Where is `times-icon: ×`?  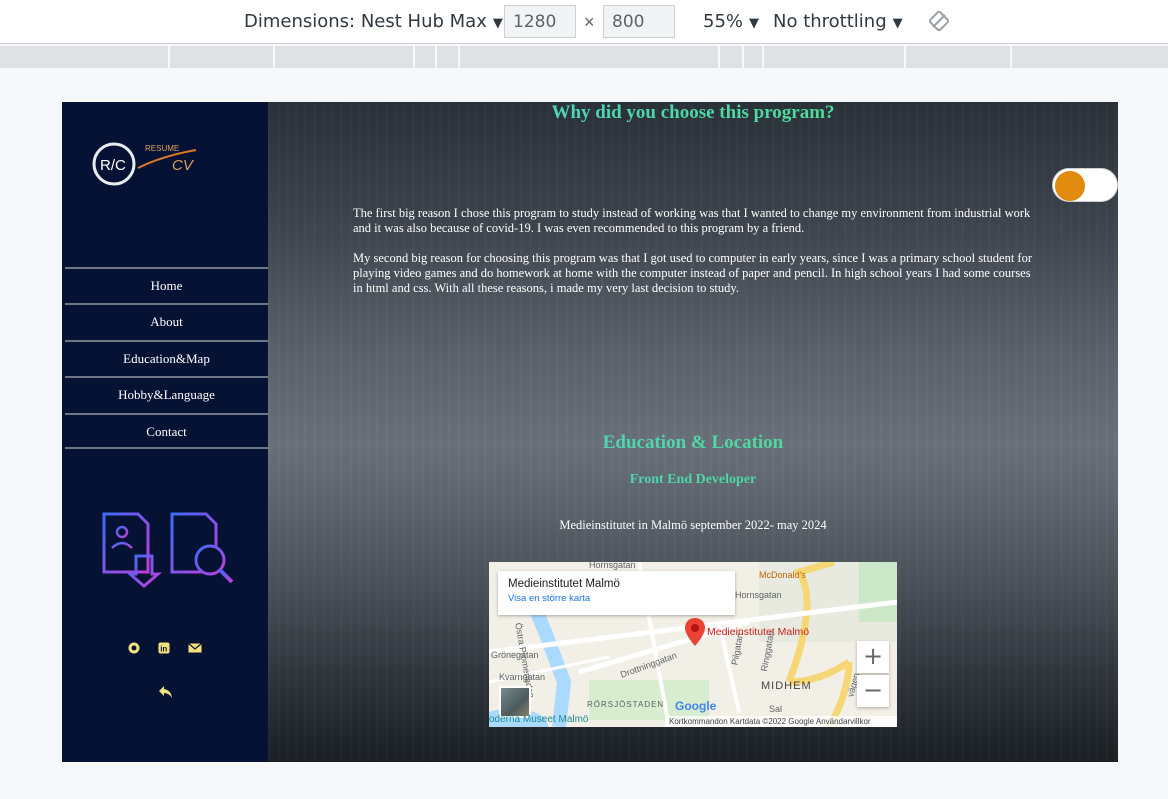 times-icon: × is located at coordinates (589, 22).